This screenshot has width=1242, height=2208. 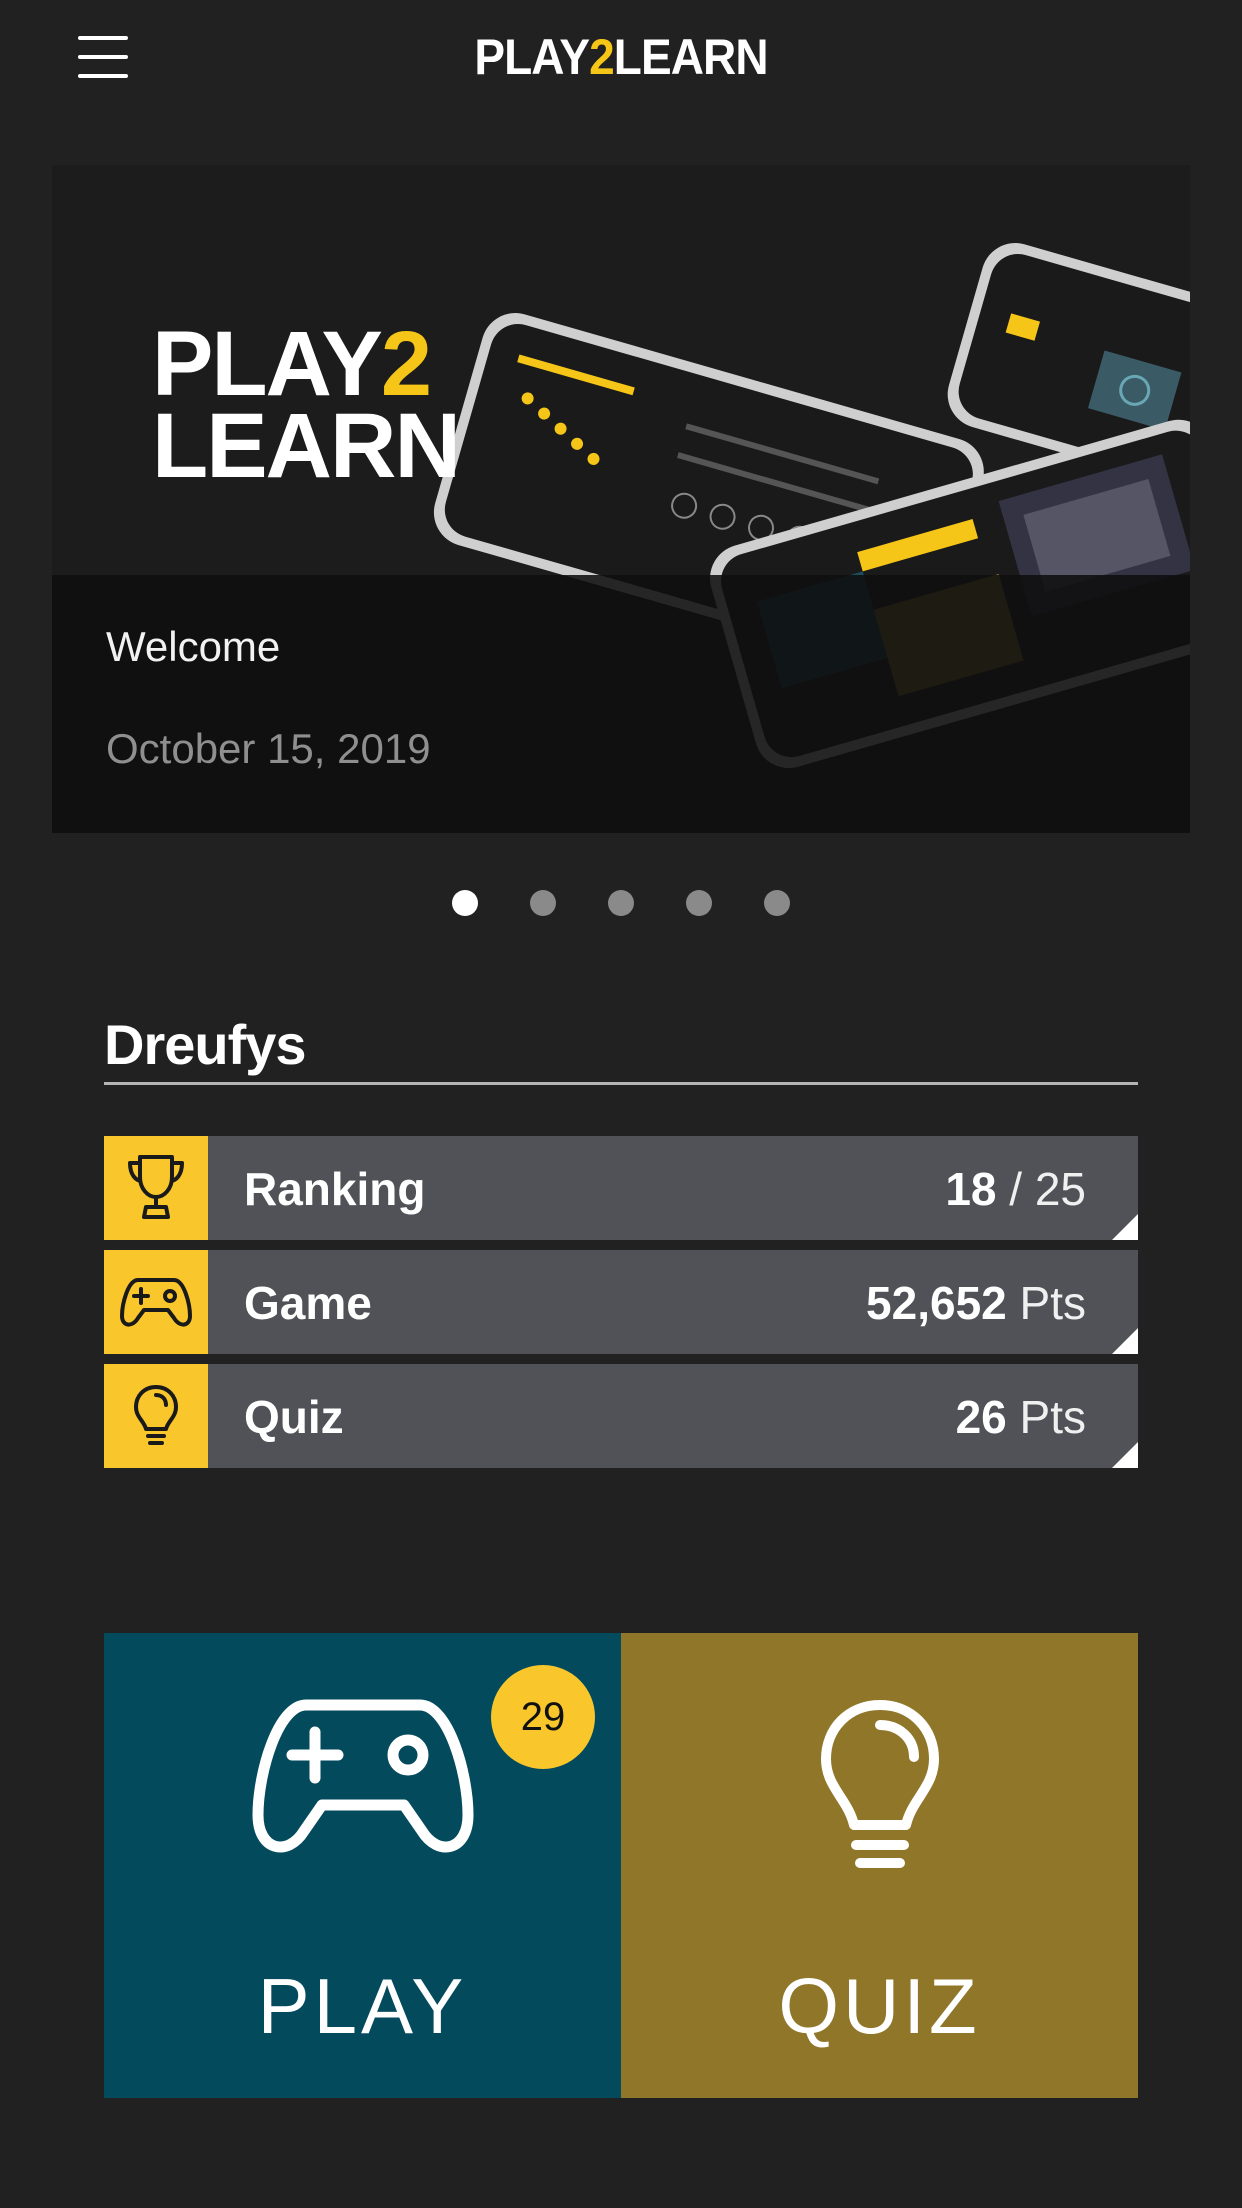 I want to click on app-header: PLAY2LEARN, so click(x=621, y=60).